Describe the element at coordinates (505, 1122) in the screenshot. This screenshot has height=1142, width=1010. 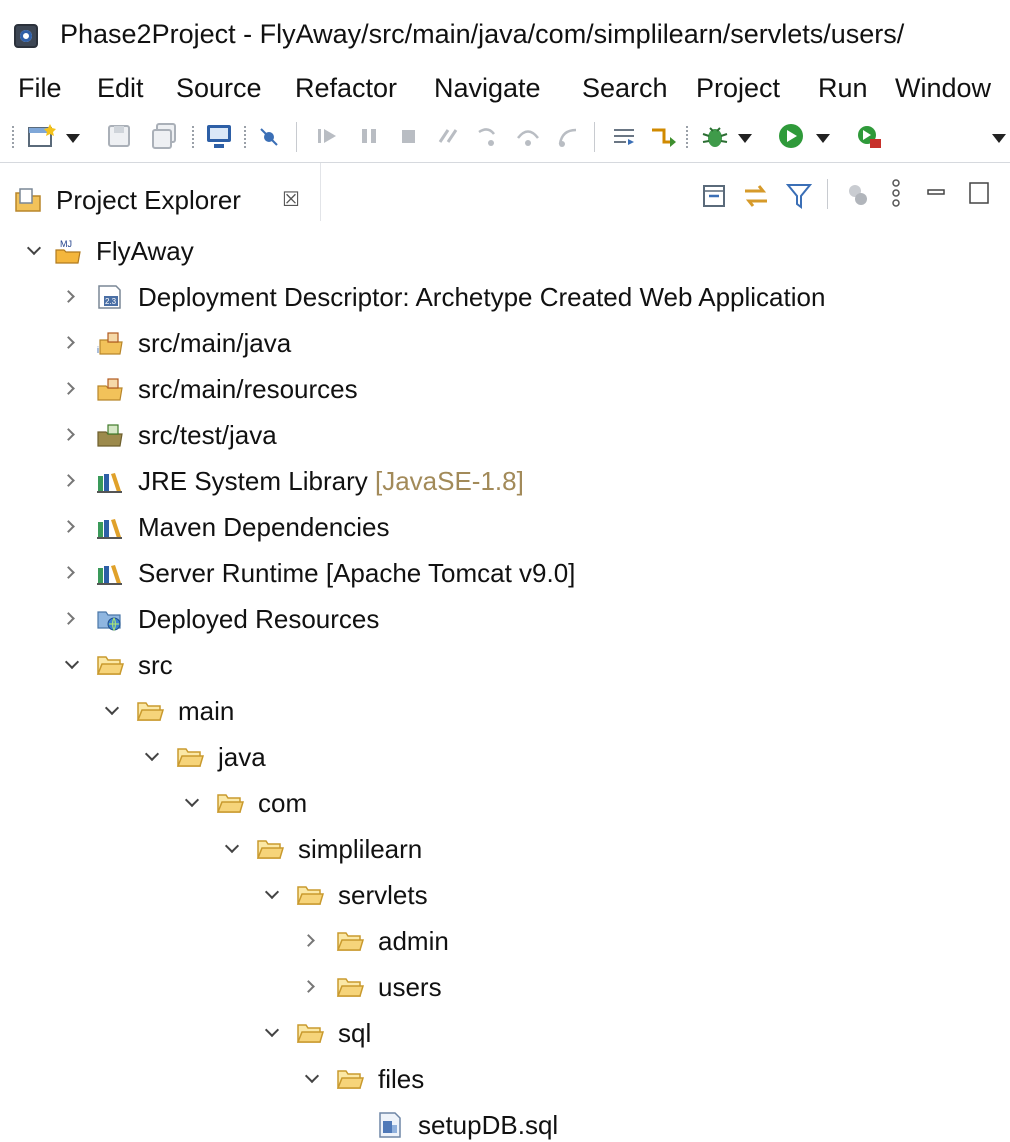
I see `tree-item-setupdb-sql: setupDB.sql` at that location.